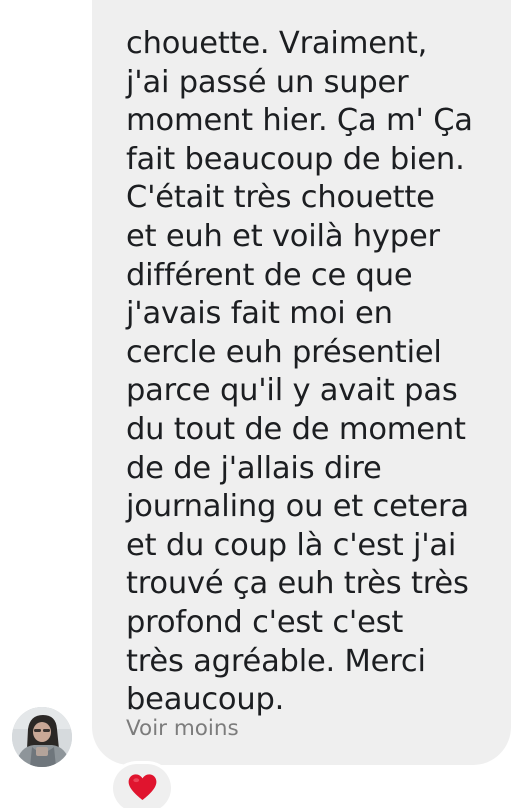  Describe the element at coordinates (269, 275) in the screenshot. I see `message-line: différent de ce que` at that location.